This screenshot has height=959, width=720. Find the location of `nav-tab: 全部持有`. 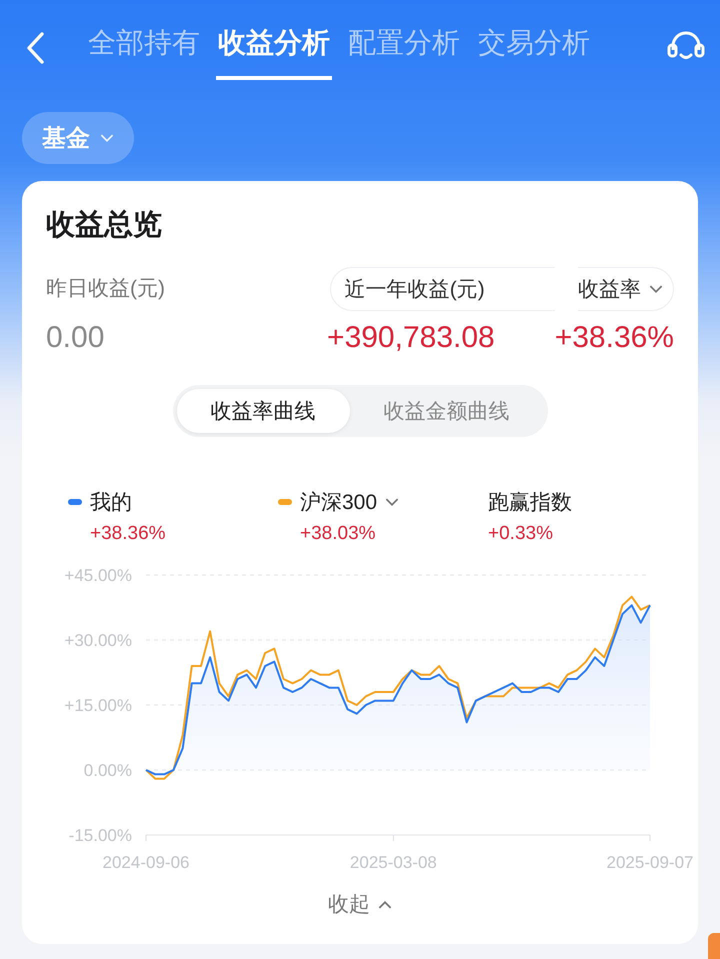

nav-tab: 全部持有 is located at coordinates (144, 48).